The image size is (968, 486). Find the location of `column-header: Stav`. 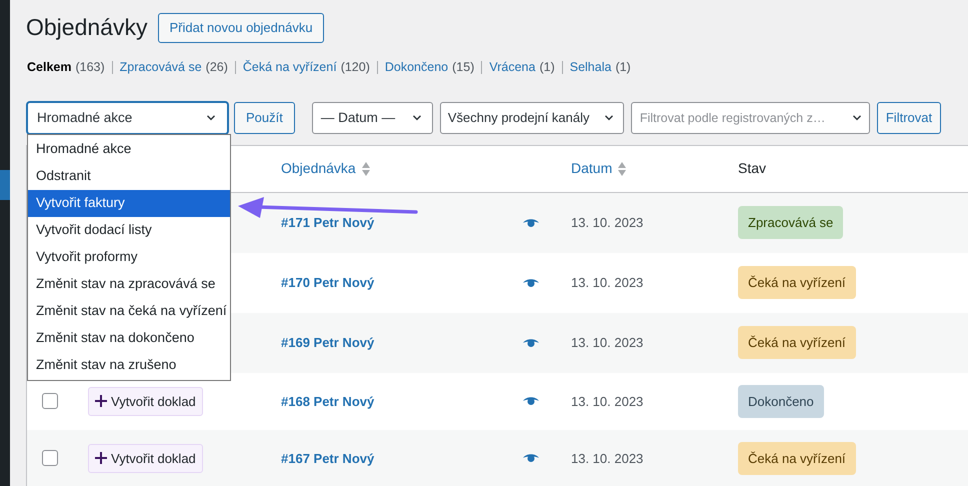

column-header: Stav is located at coordinates (752, 168).